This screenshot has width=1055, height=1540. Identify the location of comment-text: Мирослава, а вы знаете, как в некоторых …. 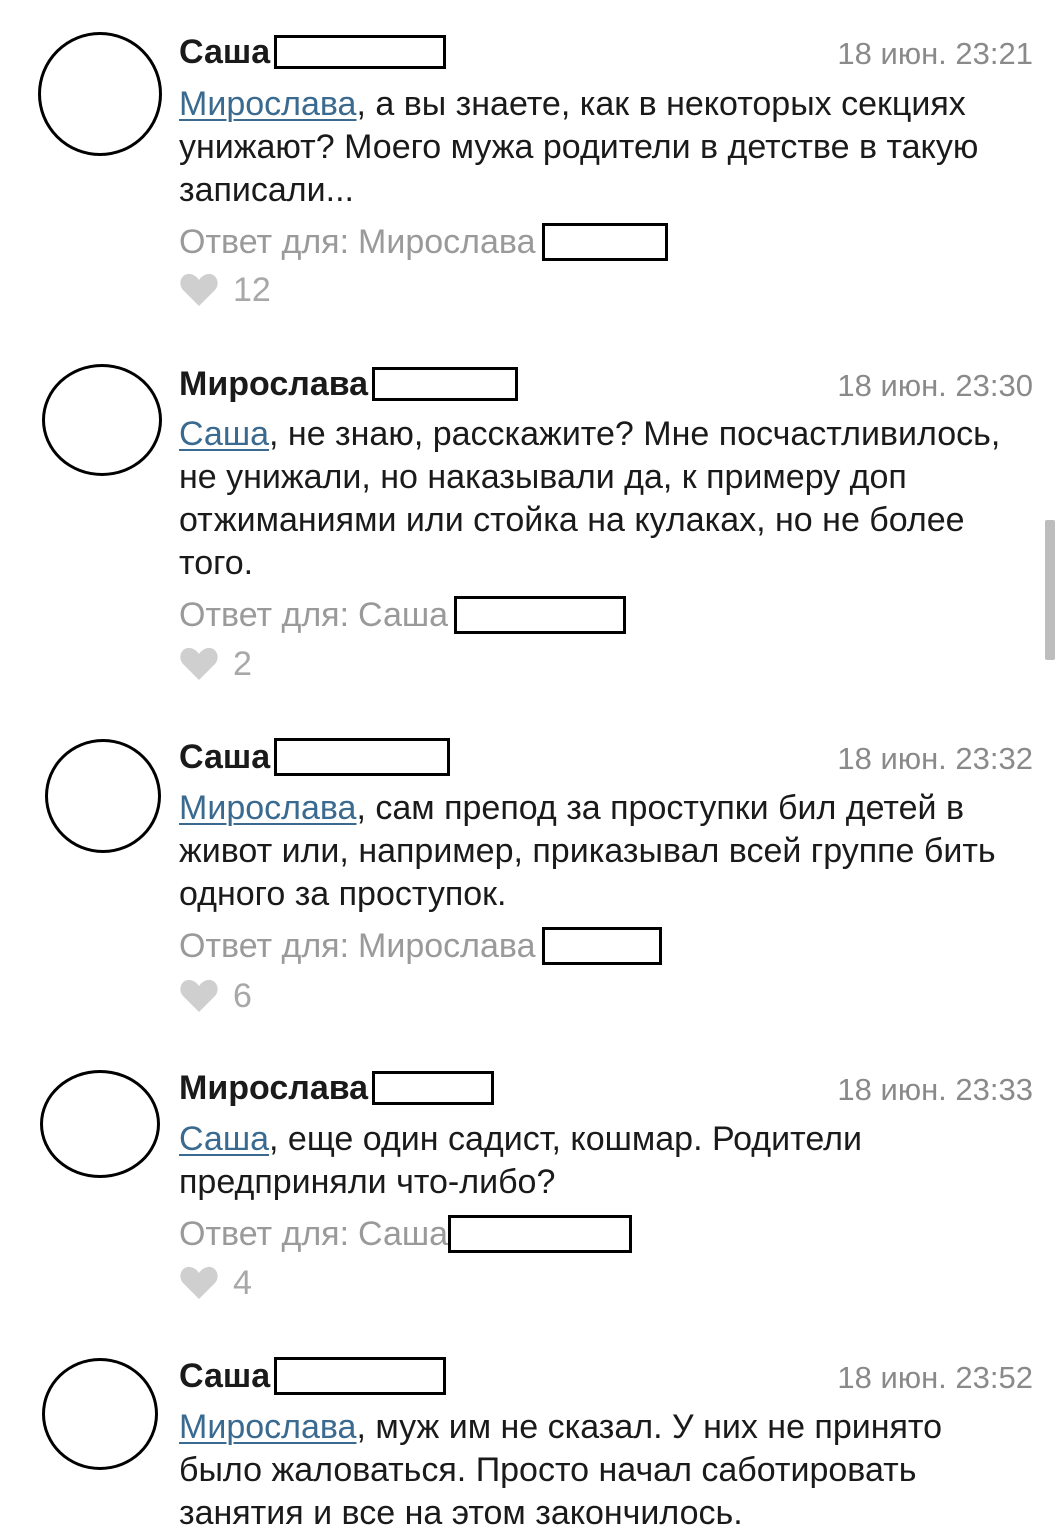
(606, 147).